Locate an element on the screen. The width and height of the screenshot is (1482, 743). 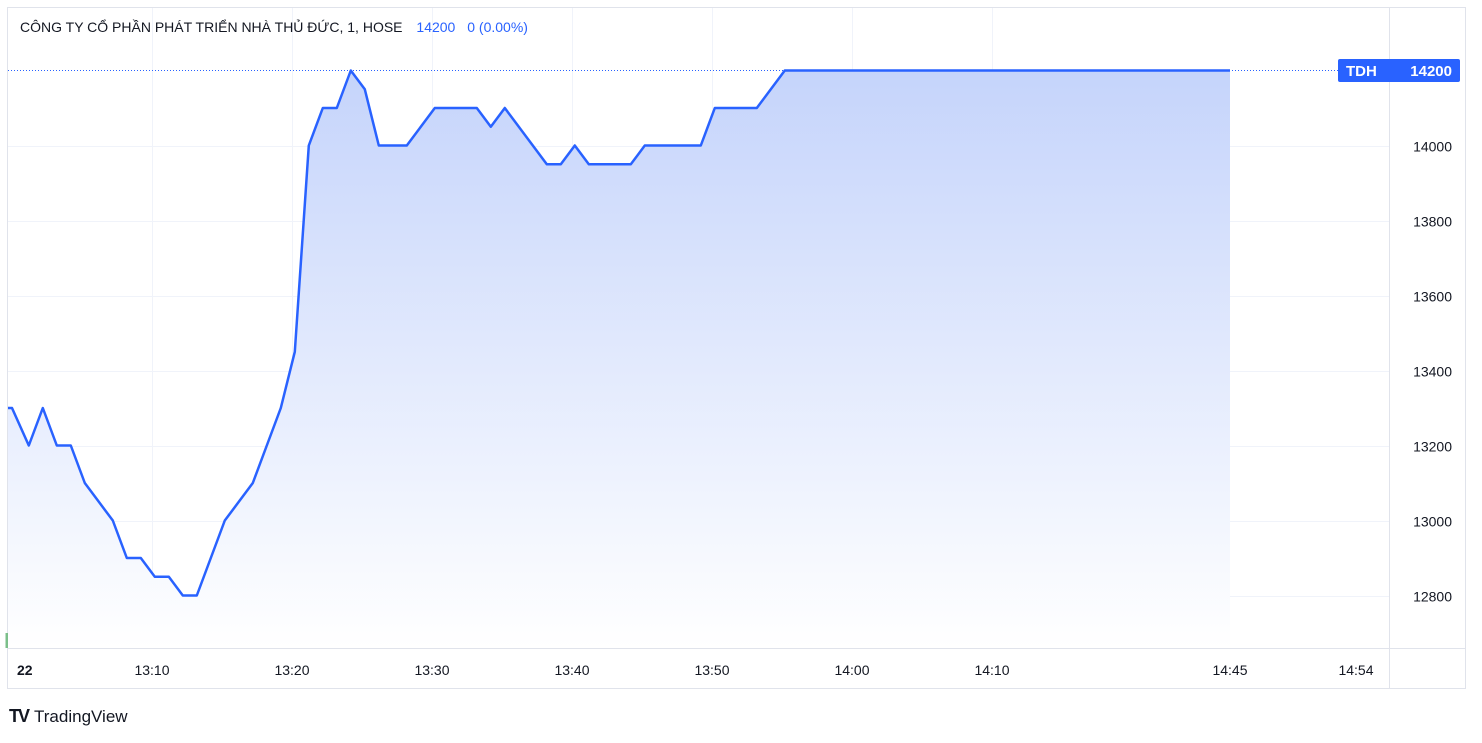
time-tick-label: 13:30 is located at coordinates (431, 670).